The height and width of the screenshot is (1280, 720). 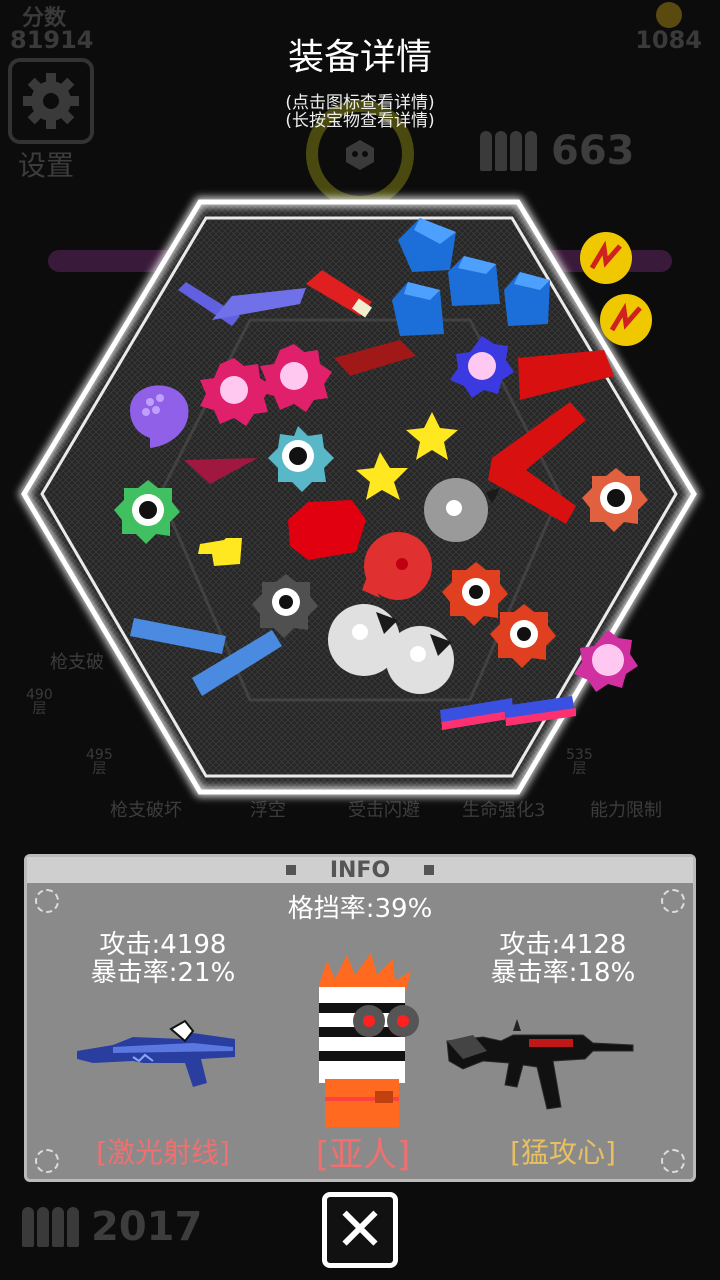 I want to click on character-avatar, so click(x=364, y=1041).